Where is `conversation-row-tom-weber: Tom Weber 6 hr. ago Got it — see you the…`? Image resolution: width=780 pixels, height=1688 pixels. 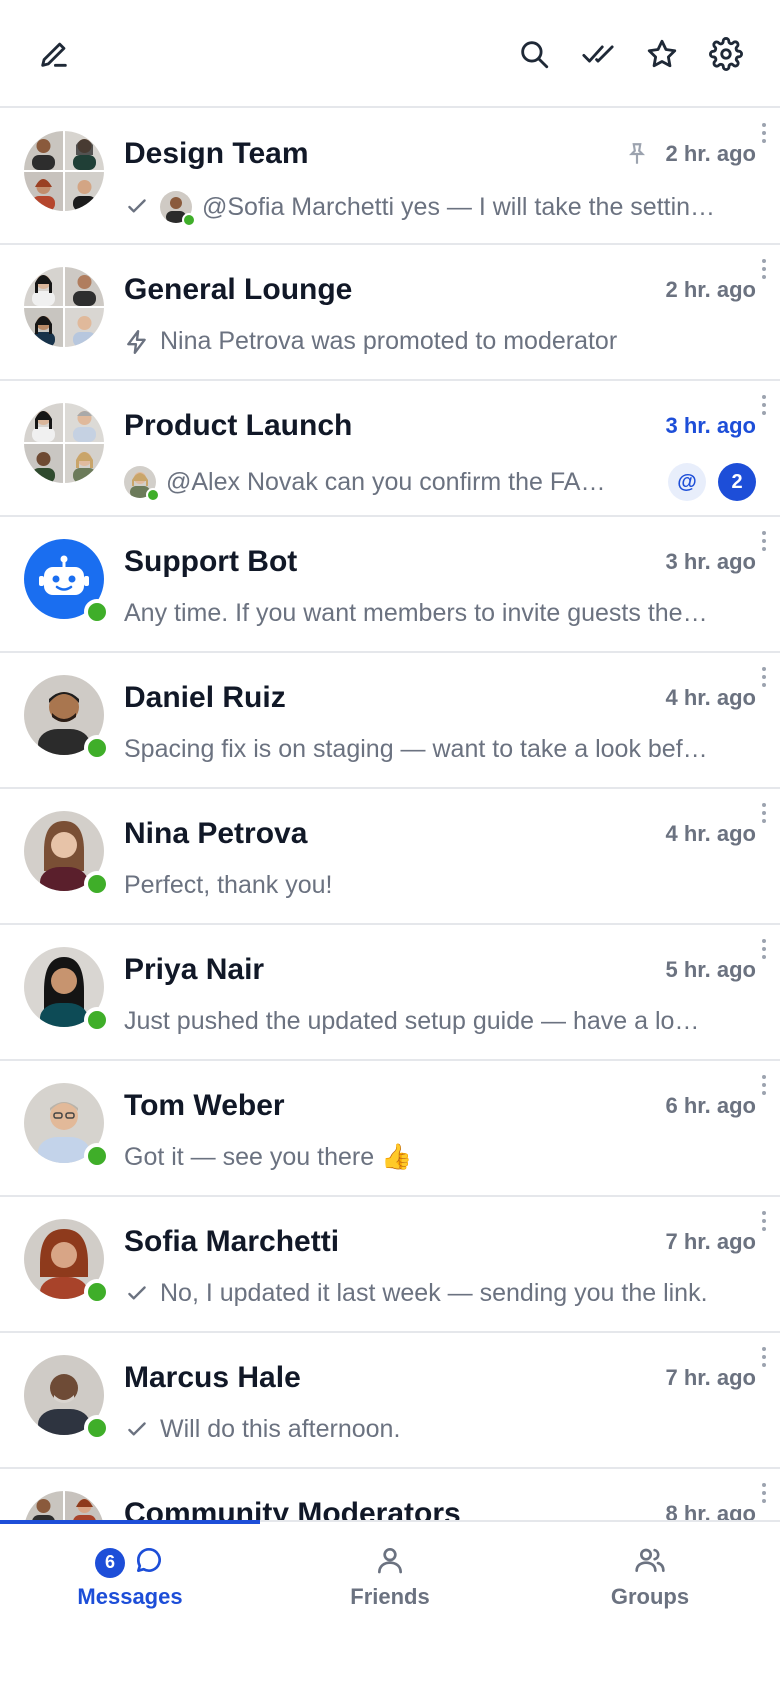 conversation-row-tom-weber: Tom Weber 6 hr. ago Got it — see you the… is located at coordinates (390, 1129).